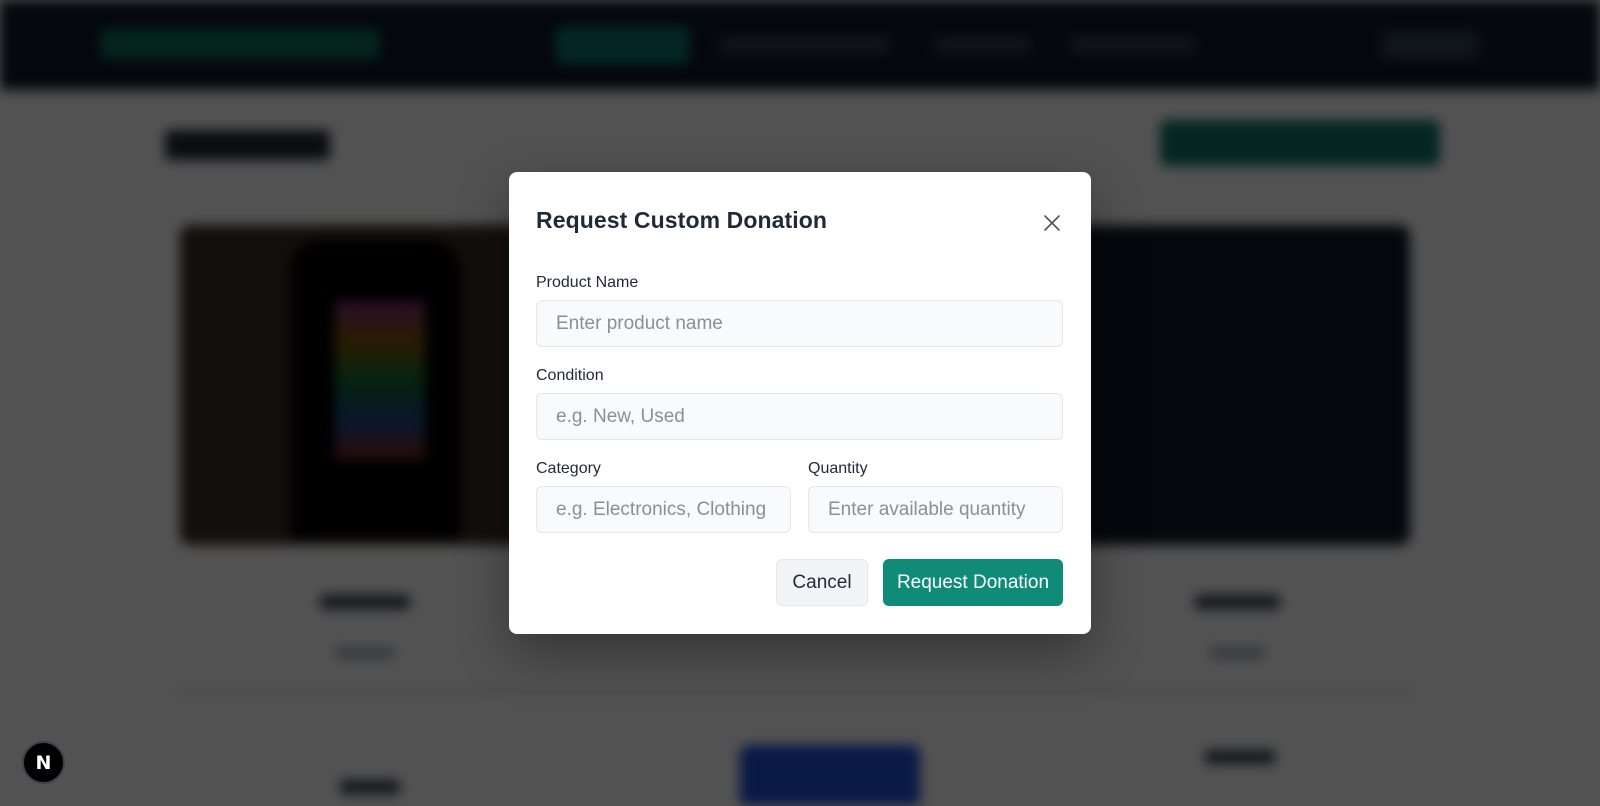 This screenshot has height=806, width=1600. What do you see at coordinates (570, 375) in the screenshot?
I see `condition-label: Condition` at bounding box center [570, 375].